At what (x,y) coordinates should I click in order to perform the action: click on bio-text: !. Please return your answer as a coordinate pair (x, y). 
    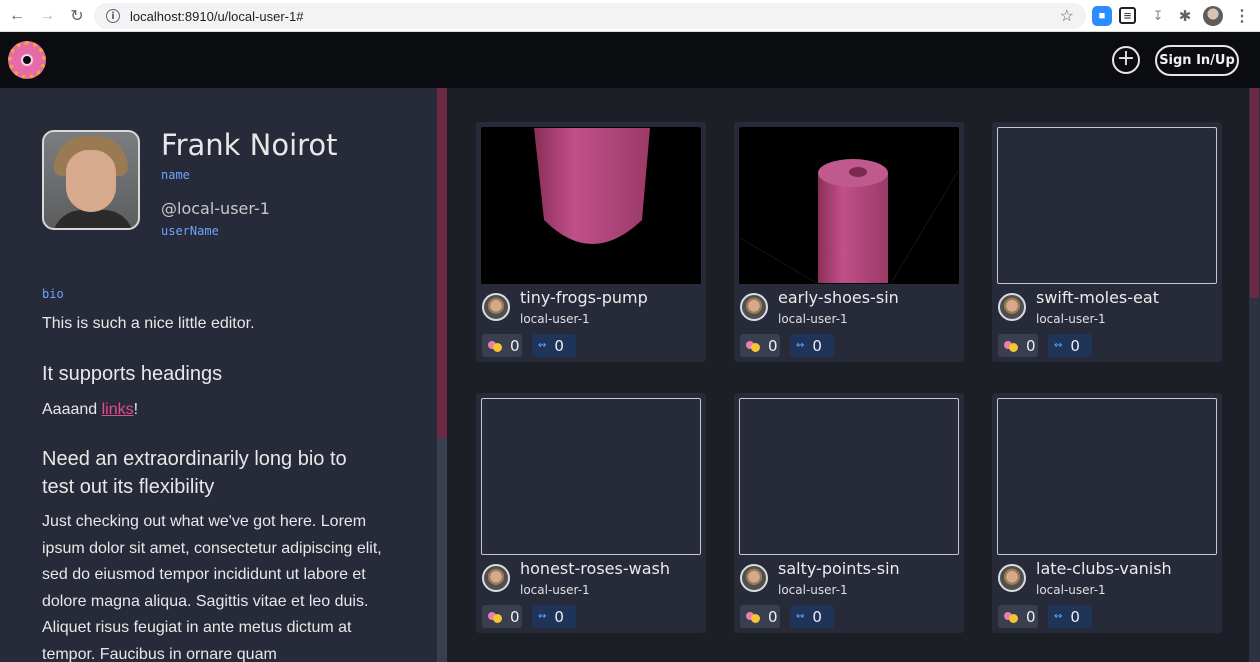
    Looking at the image, I should click on (136, 409).